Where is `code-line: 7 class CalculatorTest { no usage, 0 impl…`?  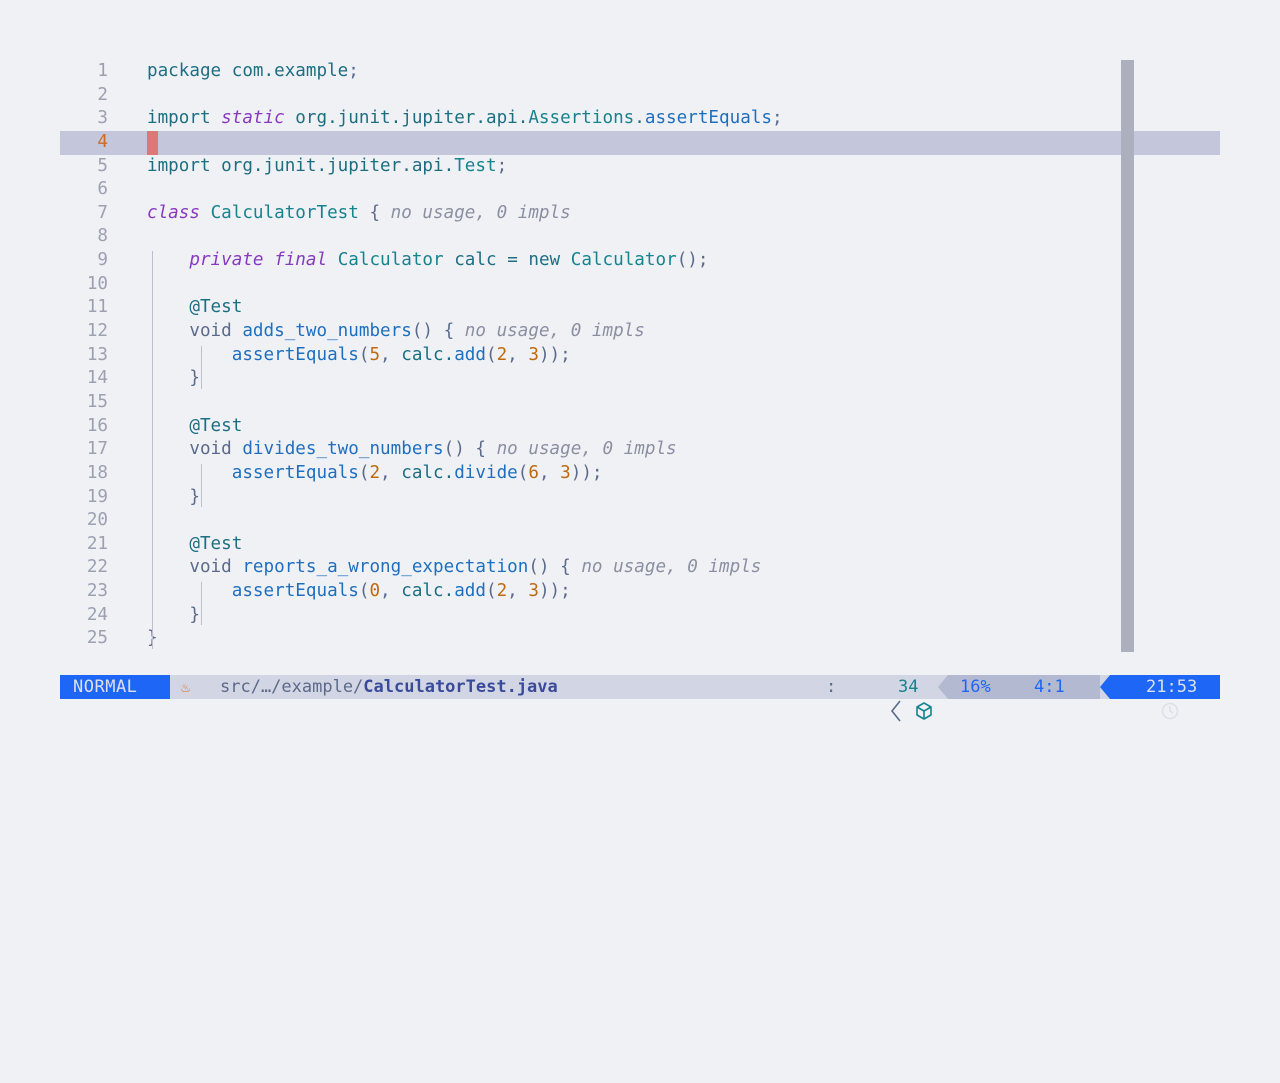
code-line: 7 class CalculatorTest { no usage, 0 impl… is located at coordinates (640, 214).